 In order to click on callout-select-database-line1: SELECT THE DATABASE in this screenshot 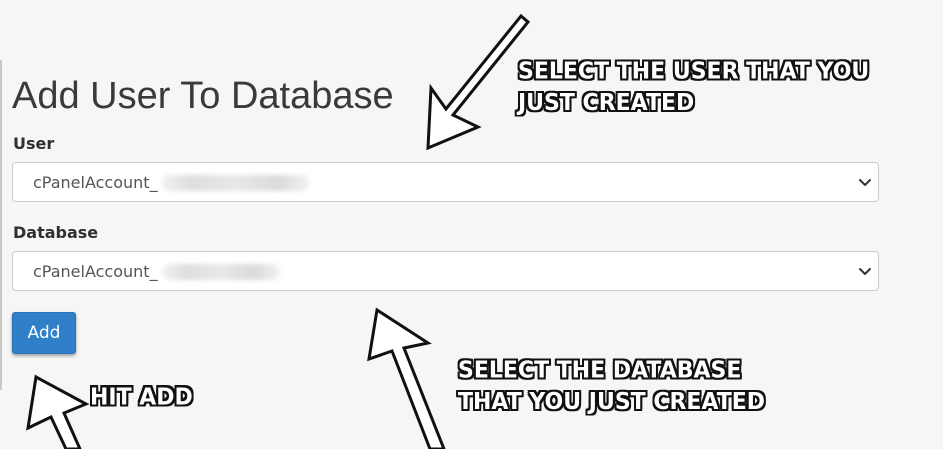, I will do `click(600, 370)`.